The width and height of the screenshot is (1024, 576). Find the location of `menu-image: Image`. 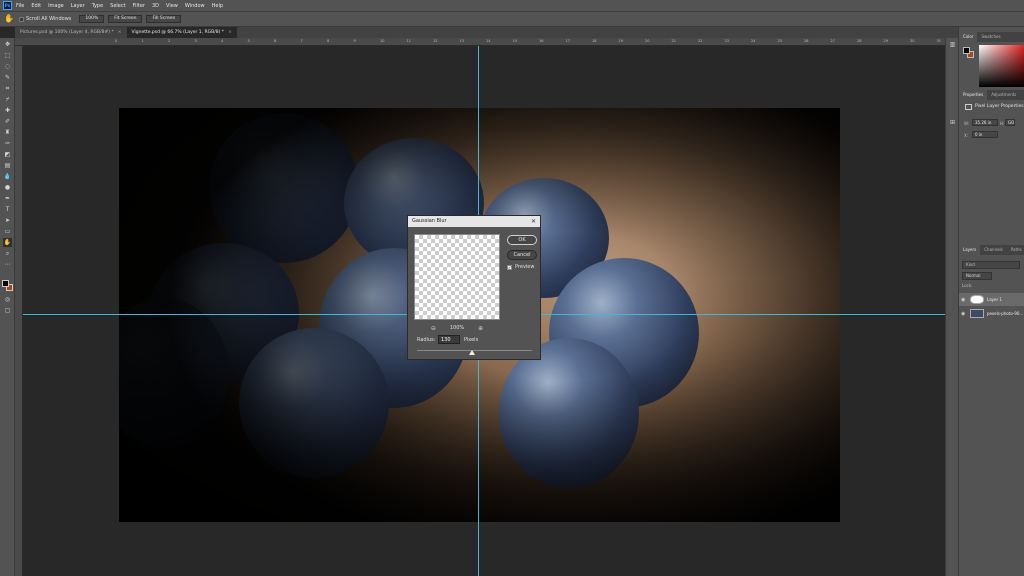

menu-image: Image is located at coordinates (56, 6).